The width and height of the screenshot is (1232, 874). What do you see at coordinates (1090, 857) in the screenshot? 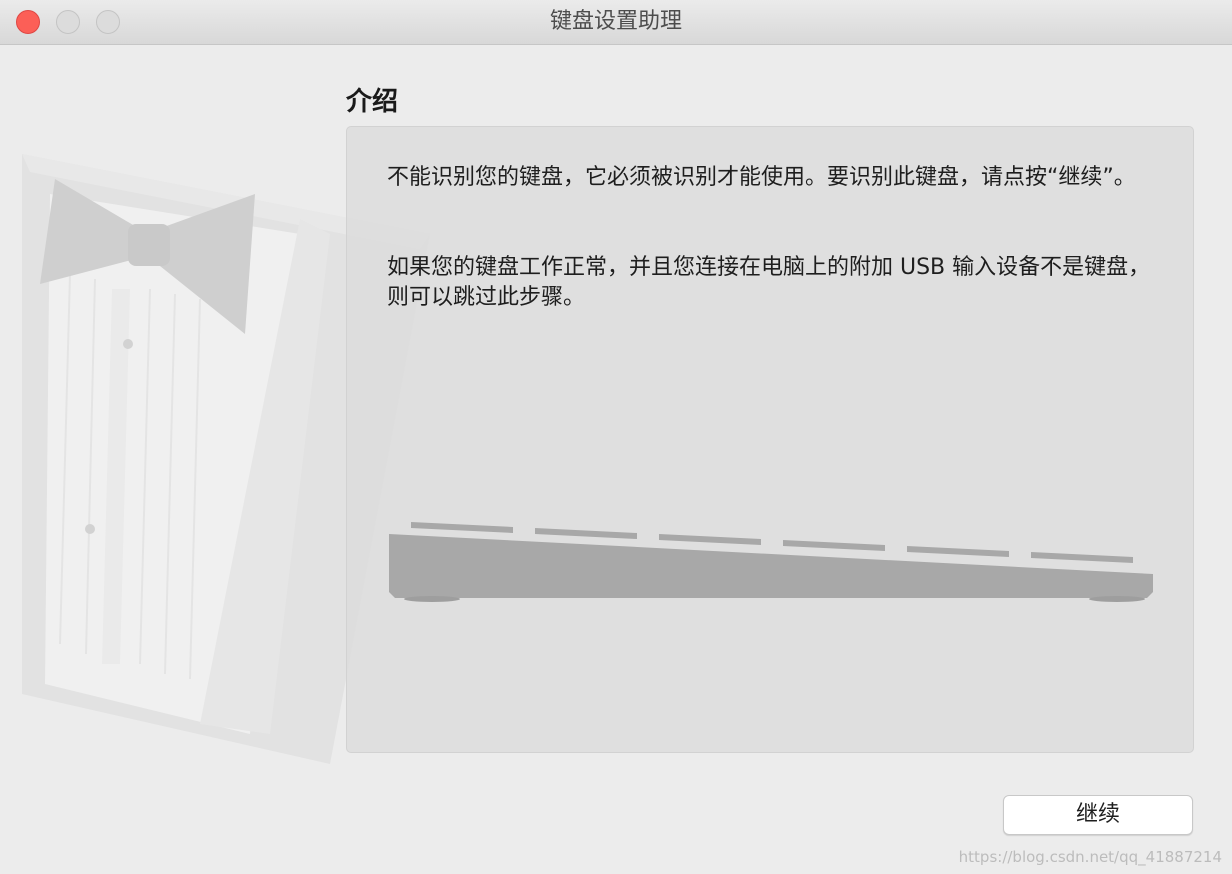
I see `watermark: https://blog.csdn.net/qq_41887214` at bounding box center [1090, 857].